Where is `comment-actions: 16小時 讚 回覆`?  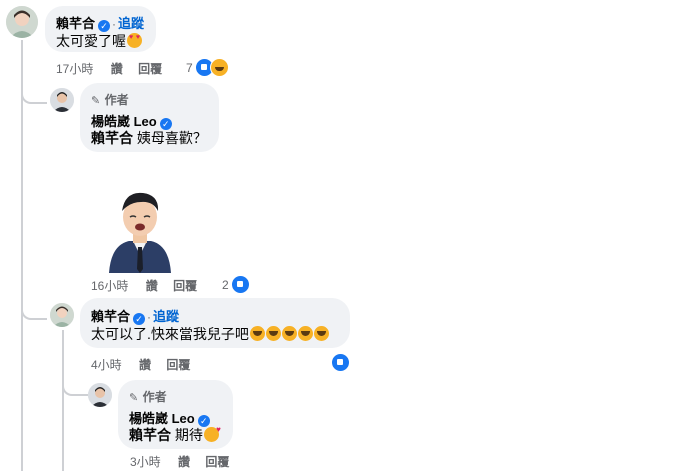
comment-actions: 16小時 讚 回覆 is located at coordinates (144, 285).